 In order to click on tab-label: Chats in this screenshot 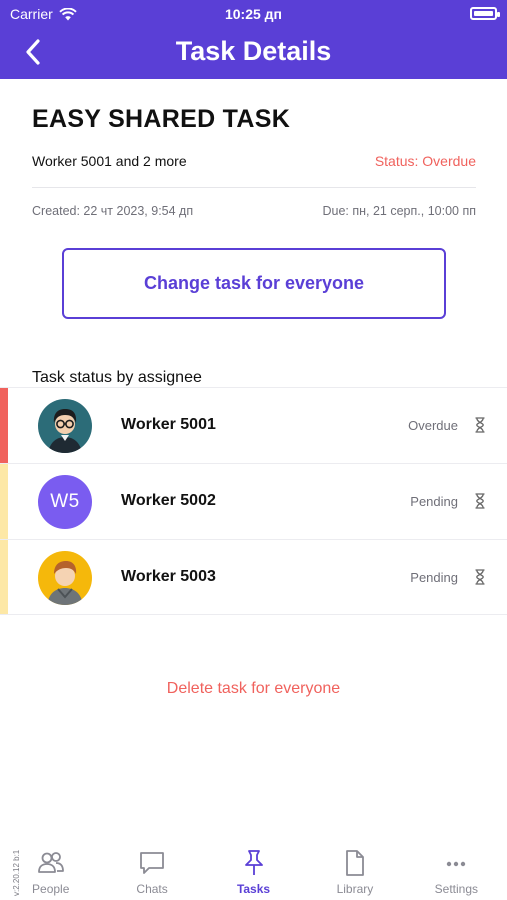, I will do `click(152, 889)`.